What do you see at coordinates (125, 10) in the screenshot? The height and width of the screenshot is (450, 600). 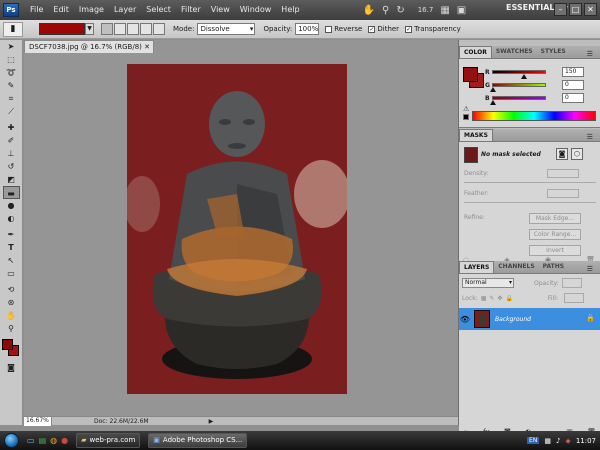 I see `menu-layer: Layer` at bounding box center [125, 10].